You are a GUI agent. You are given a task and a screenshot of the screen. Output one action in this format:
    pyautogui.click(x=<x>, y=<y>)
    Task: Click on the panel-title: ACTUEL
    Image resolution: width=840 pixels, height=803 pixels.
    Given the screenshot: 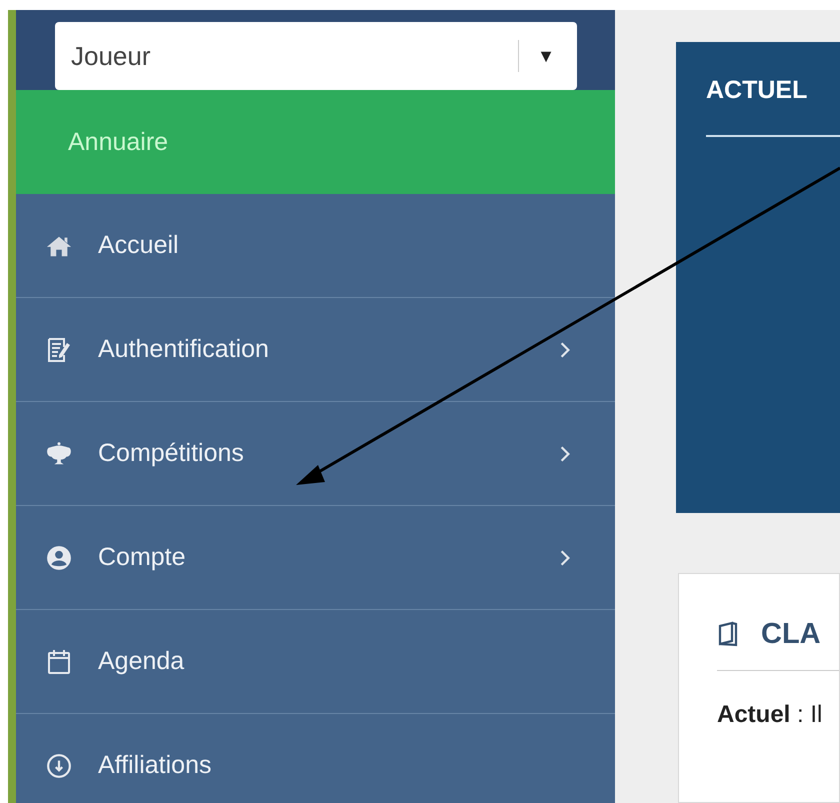 What is the action you would take?
    pyautogui.click(x=757, y=90)
    